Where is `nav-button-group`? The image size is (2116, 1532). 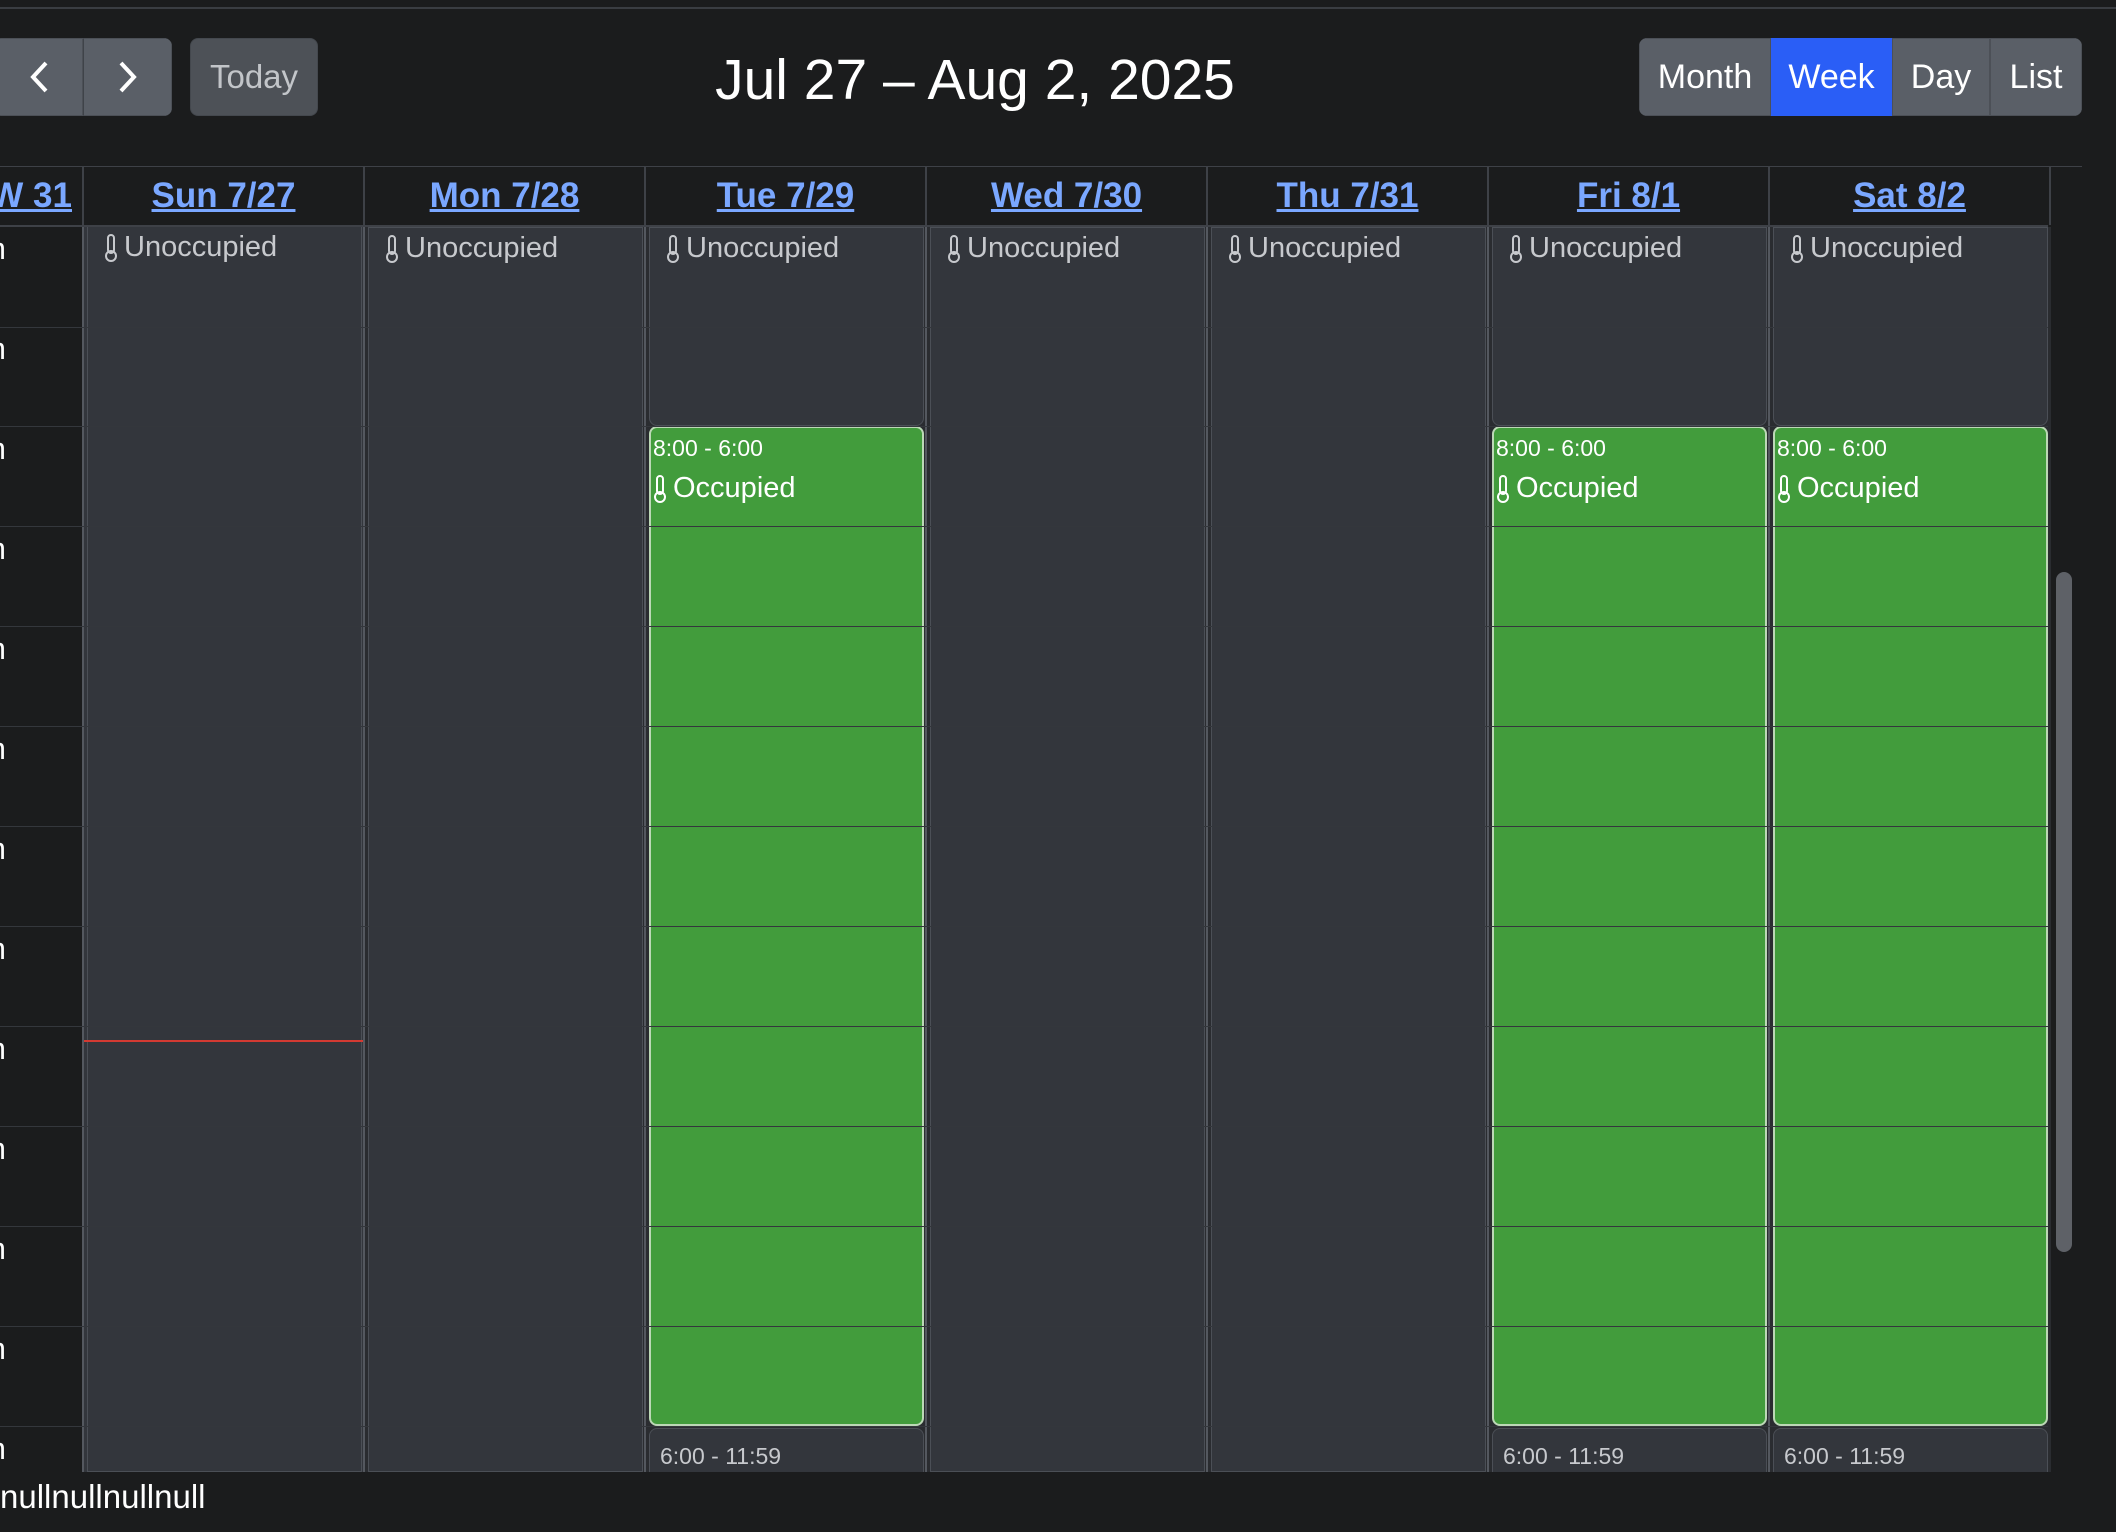 nav-button-group is located at coordinates (86, 77).